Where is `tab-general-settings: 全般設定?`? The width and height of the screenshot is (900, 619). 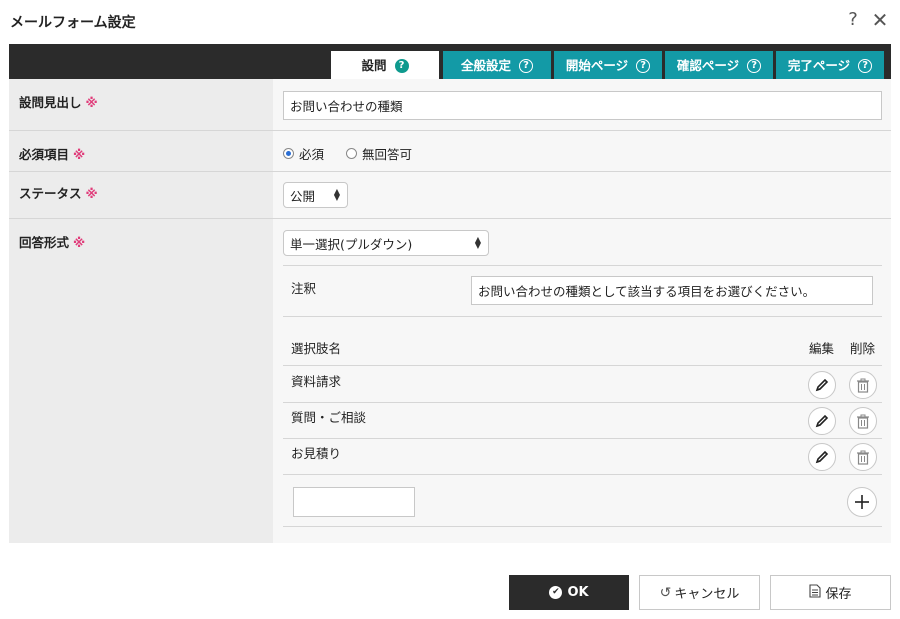
tab-general-settings: 全般設定? is located at coordinates (497, 65).